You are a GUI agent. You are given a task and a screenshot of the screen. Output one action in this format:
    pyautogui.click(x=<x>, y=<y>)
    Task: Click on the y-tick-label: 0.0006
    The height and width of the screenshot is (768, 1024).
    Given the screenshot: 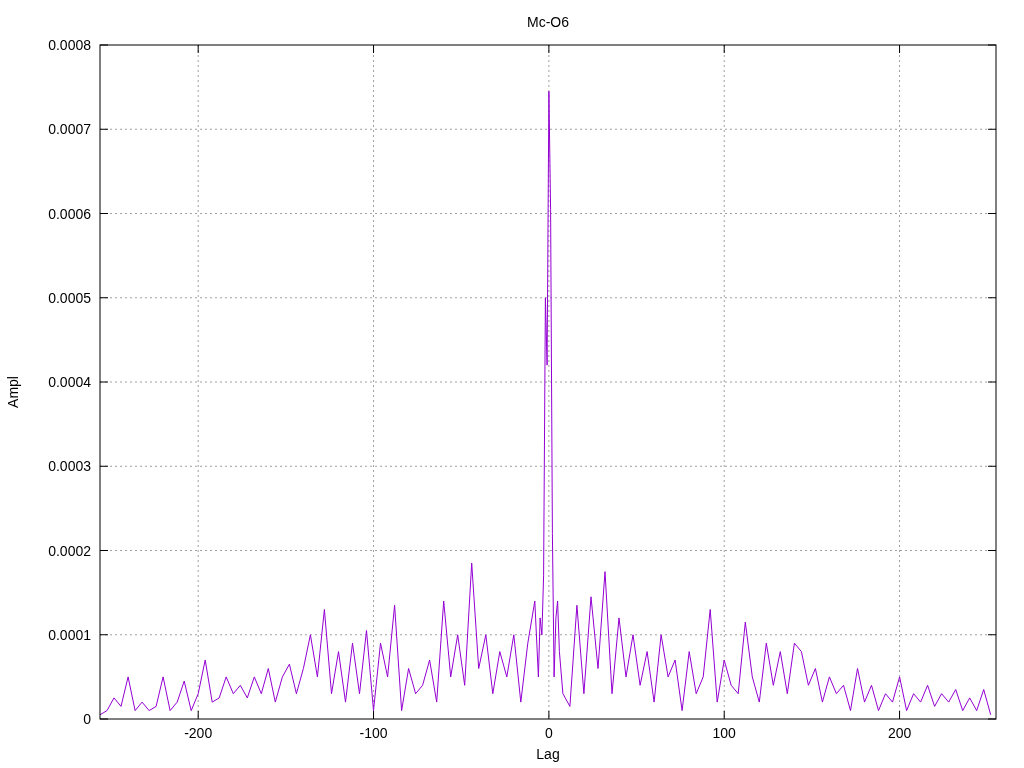 What is the action you would take?
    pyautogui.click(x=69, y=213)
    